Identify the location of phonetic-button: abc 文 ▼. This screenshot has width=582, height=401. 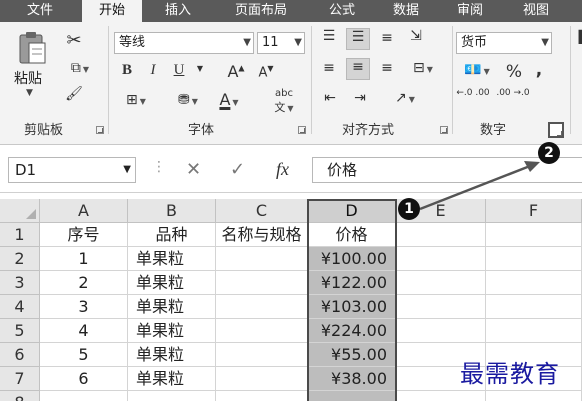
(284, 101).